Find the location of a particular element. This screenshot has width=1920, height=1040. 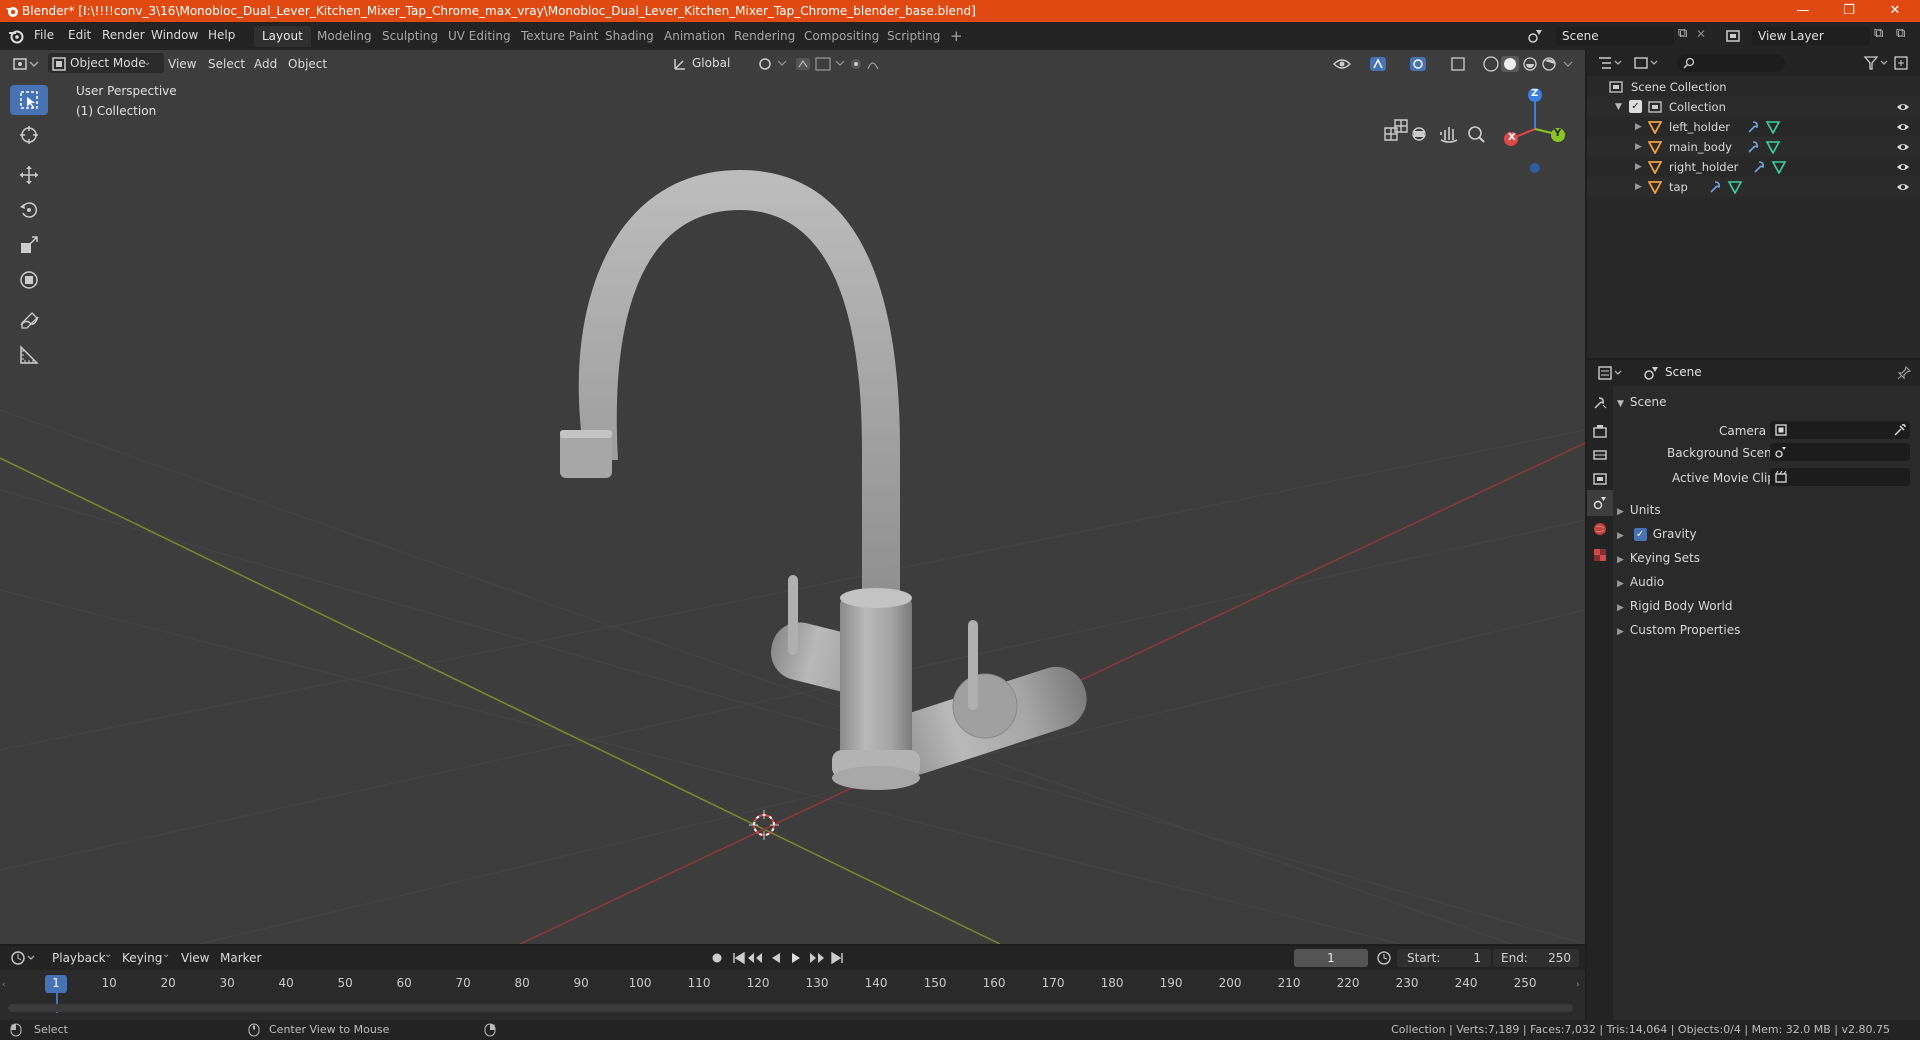

display-mode-icon is located at coordinates (1647, 63).